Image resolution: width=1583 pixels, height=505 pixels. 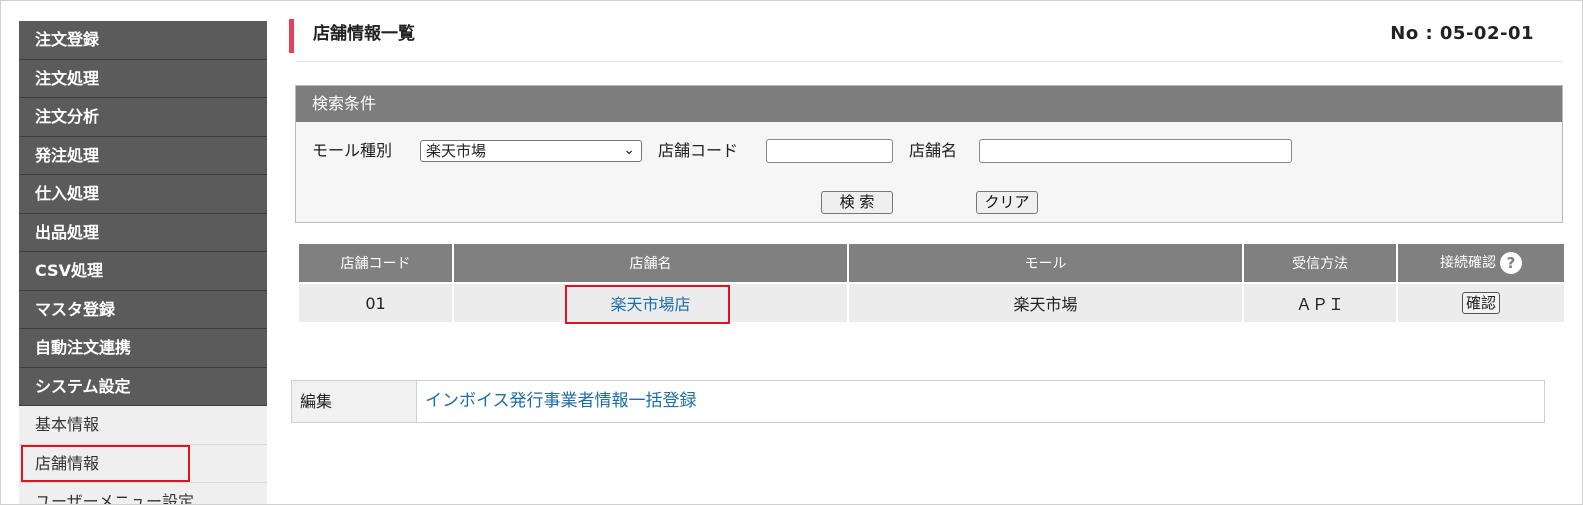 What do you see at coordinates (105, 463) in the screenshot?
I see `highlight-box-sidebar` at bounding box center [105, 463].